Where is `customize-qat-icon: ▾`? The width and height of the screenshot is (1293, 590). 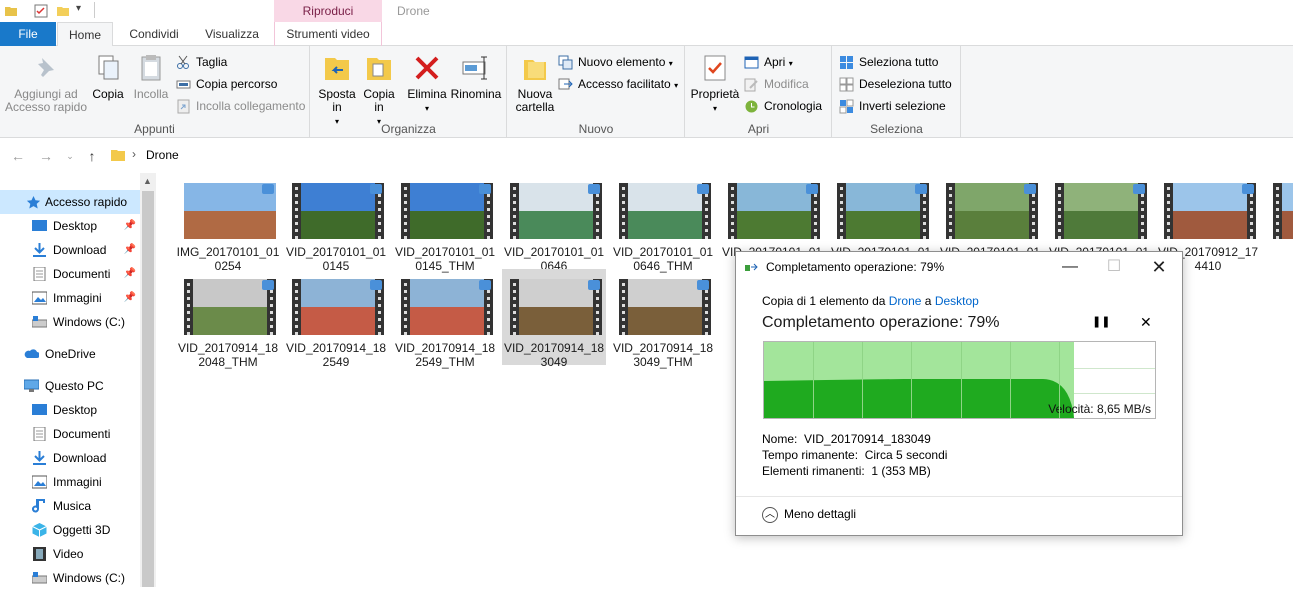 customize-qat-icon: ▾ is located at coordinates (78, 8).